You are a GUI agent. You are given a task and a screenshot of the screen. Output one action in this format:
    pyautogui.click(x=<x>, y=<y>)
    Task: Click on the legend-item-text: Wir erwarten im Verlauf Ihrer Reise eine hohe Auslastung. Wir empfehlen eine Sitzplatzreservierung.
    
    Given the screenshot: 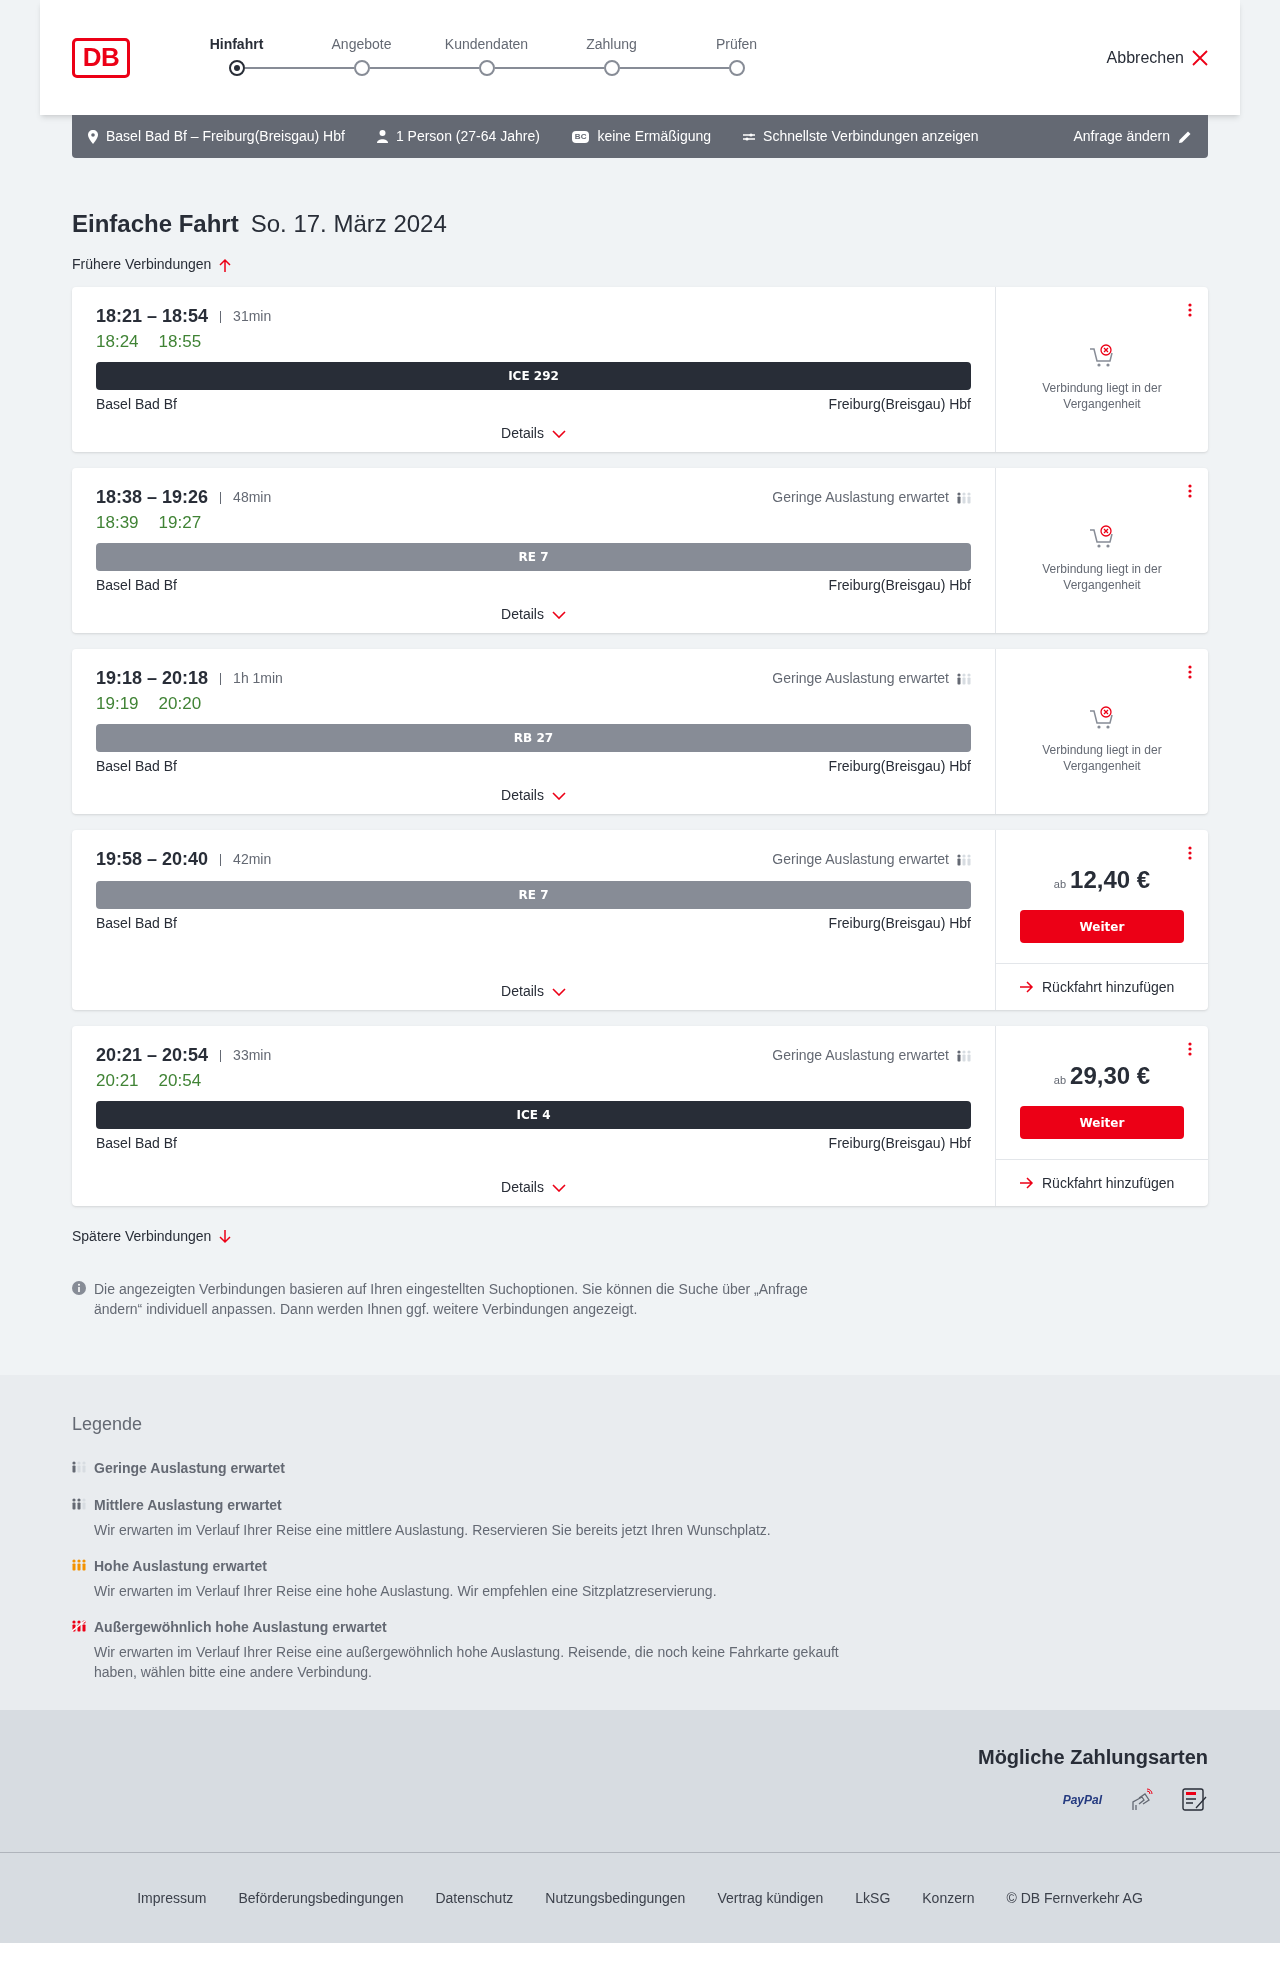 What is the action you would take?
    pyautogui.click(x=406, y=1591)
    